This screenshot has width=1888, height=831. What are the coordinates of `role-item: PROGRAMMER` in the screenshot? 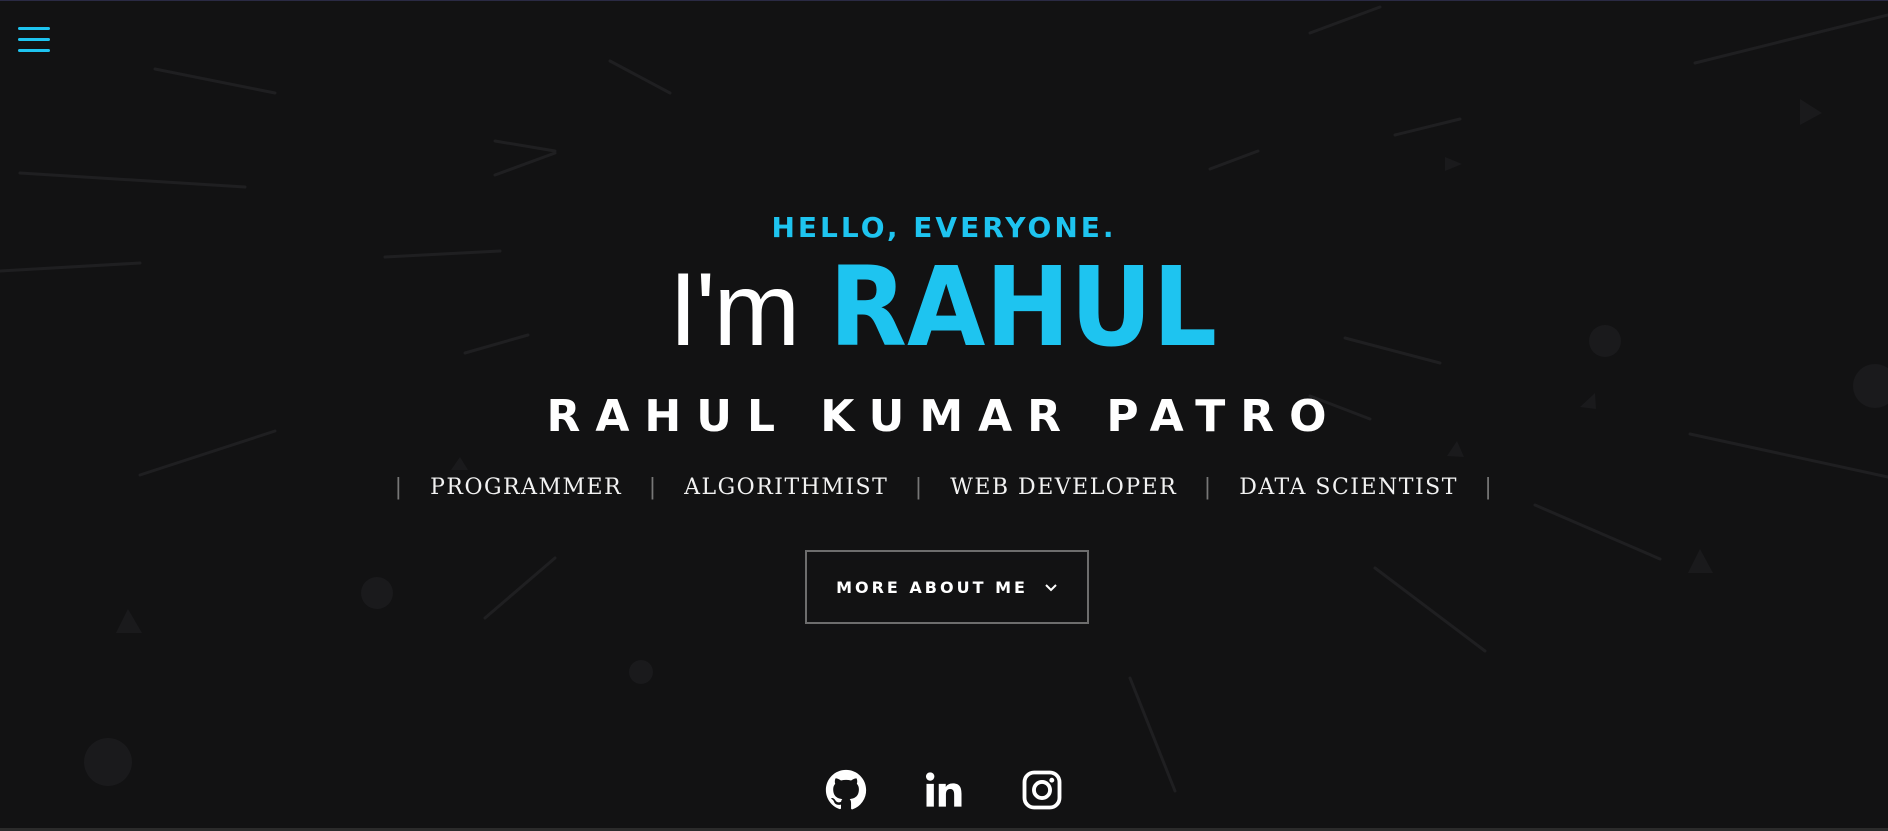 It's located at (526, 487).